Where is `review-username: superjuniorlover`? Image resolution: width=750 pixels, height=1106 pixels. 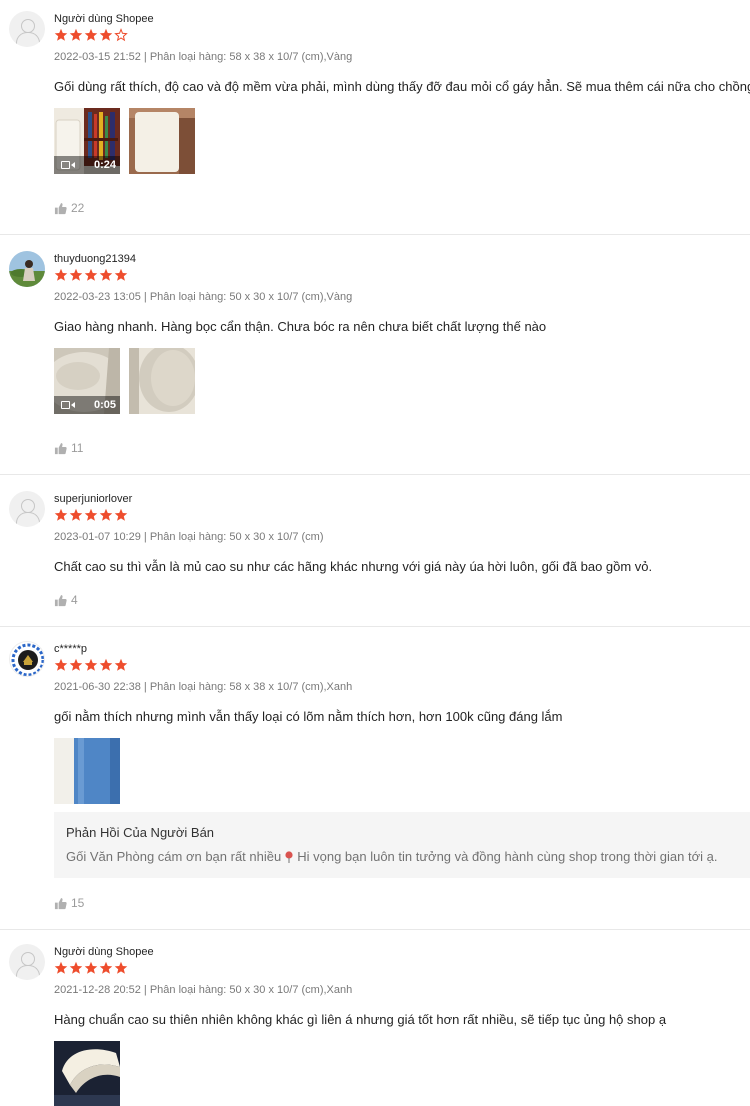 review-username: superjuniorlover is located at coordinates (93, 499).